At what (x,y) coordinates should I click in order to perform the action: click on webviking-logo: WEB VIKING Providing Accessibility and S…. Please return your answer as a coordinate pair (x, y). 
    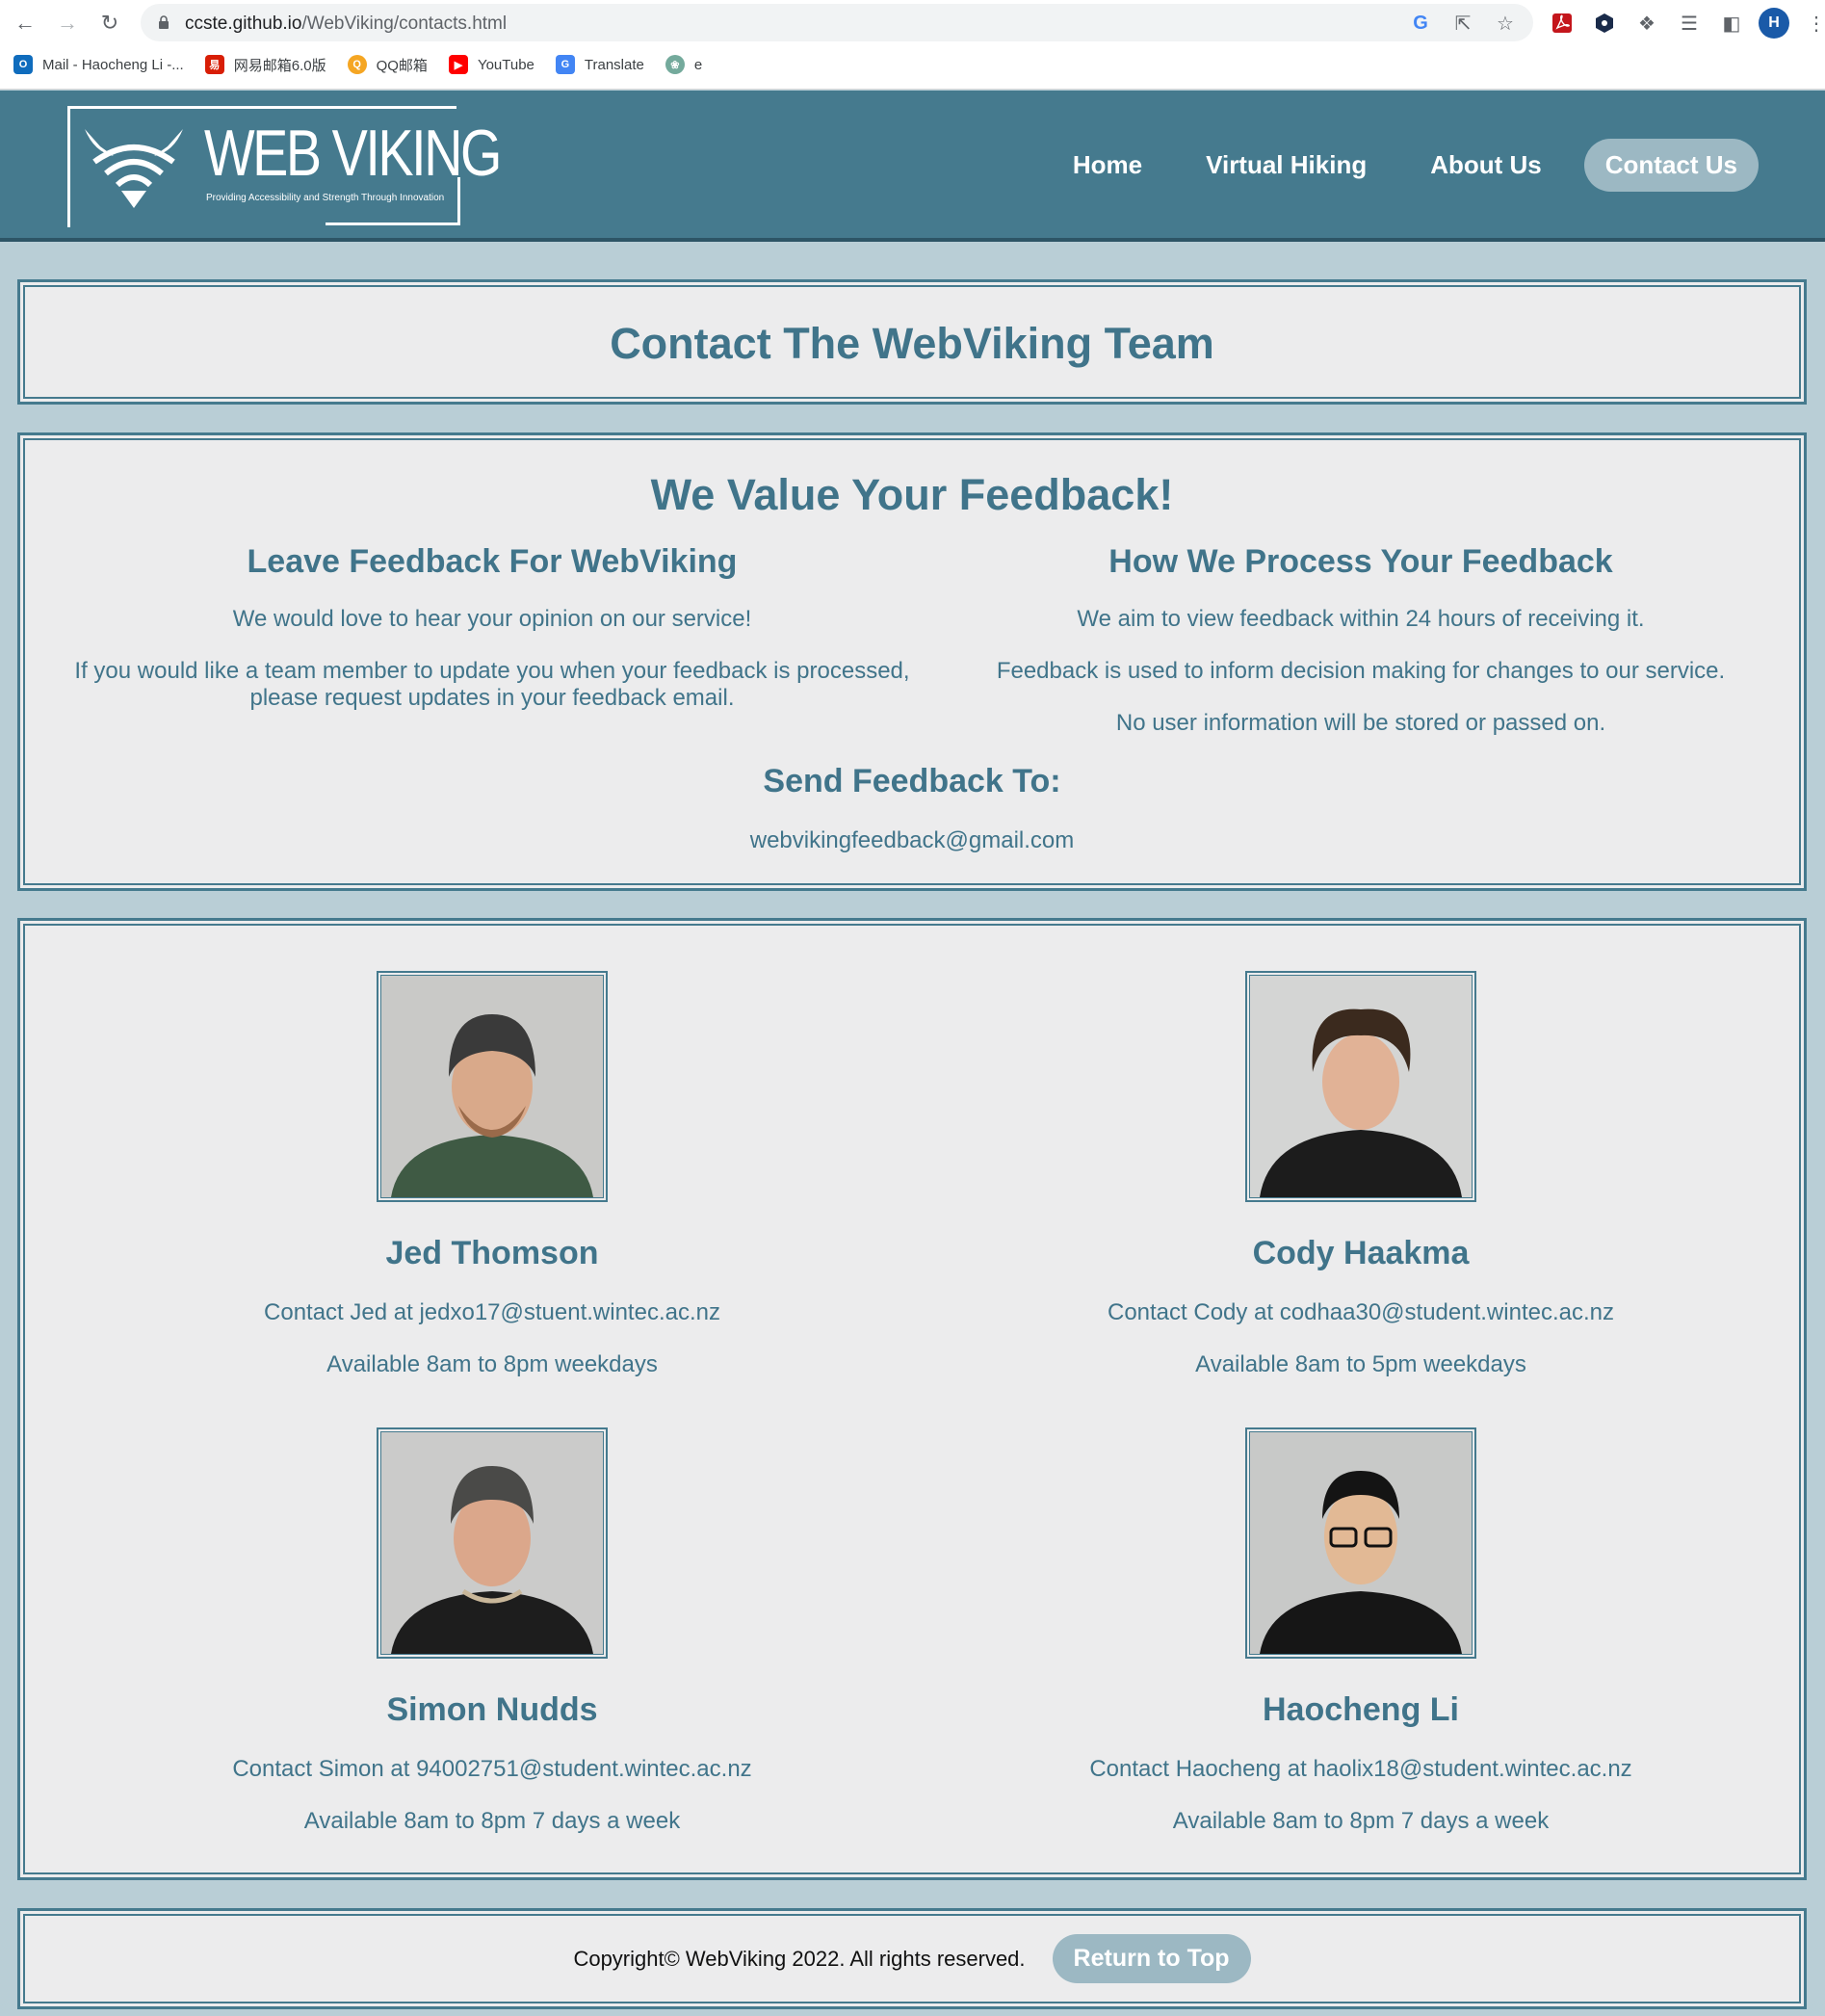
    Looking at the image, I should click on (283, 162).